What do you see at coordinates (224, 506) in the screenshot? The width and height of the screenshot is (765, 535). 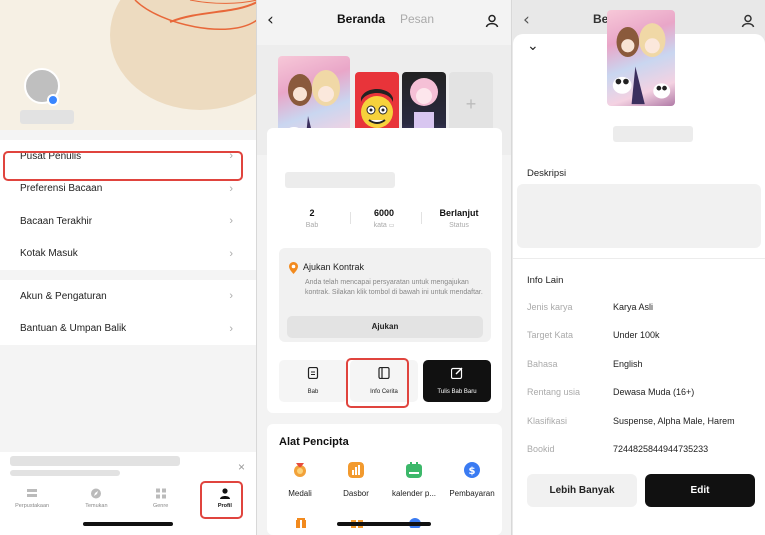 I see `tab-label: Profil` at bounding box center [224, 506].